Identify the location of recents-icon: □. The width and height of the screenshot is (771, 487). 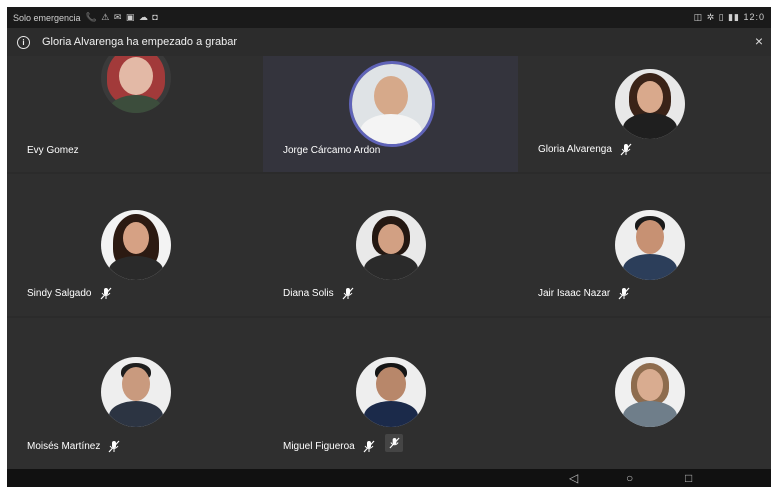
(688, 478).